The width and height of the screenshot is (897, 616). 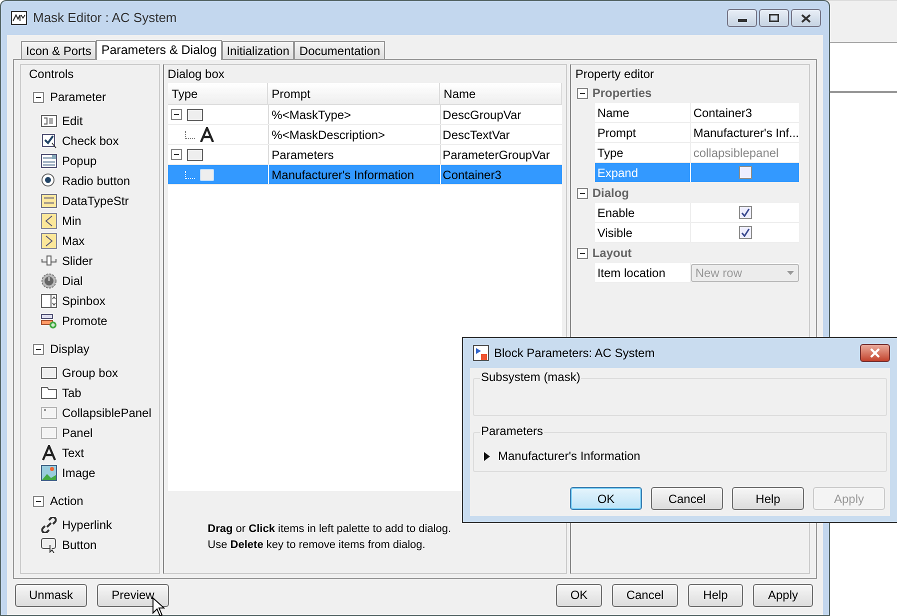 I want to click on palette-item: Button, so click(x=100, y=545).